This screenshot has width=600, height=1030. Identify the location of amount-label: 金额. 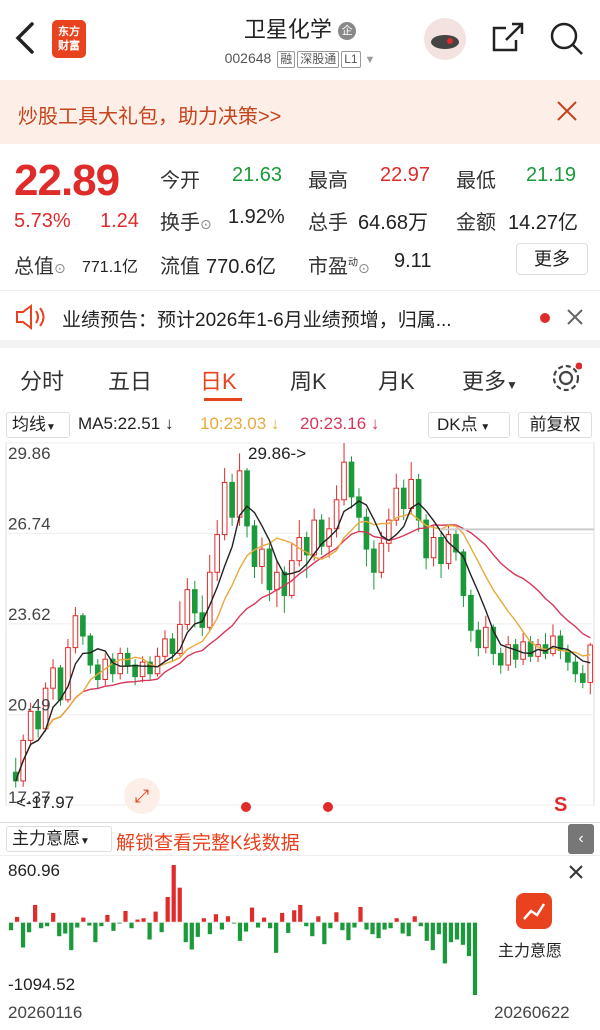
(476, 223).